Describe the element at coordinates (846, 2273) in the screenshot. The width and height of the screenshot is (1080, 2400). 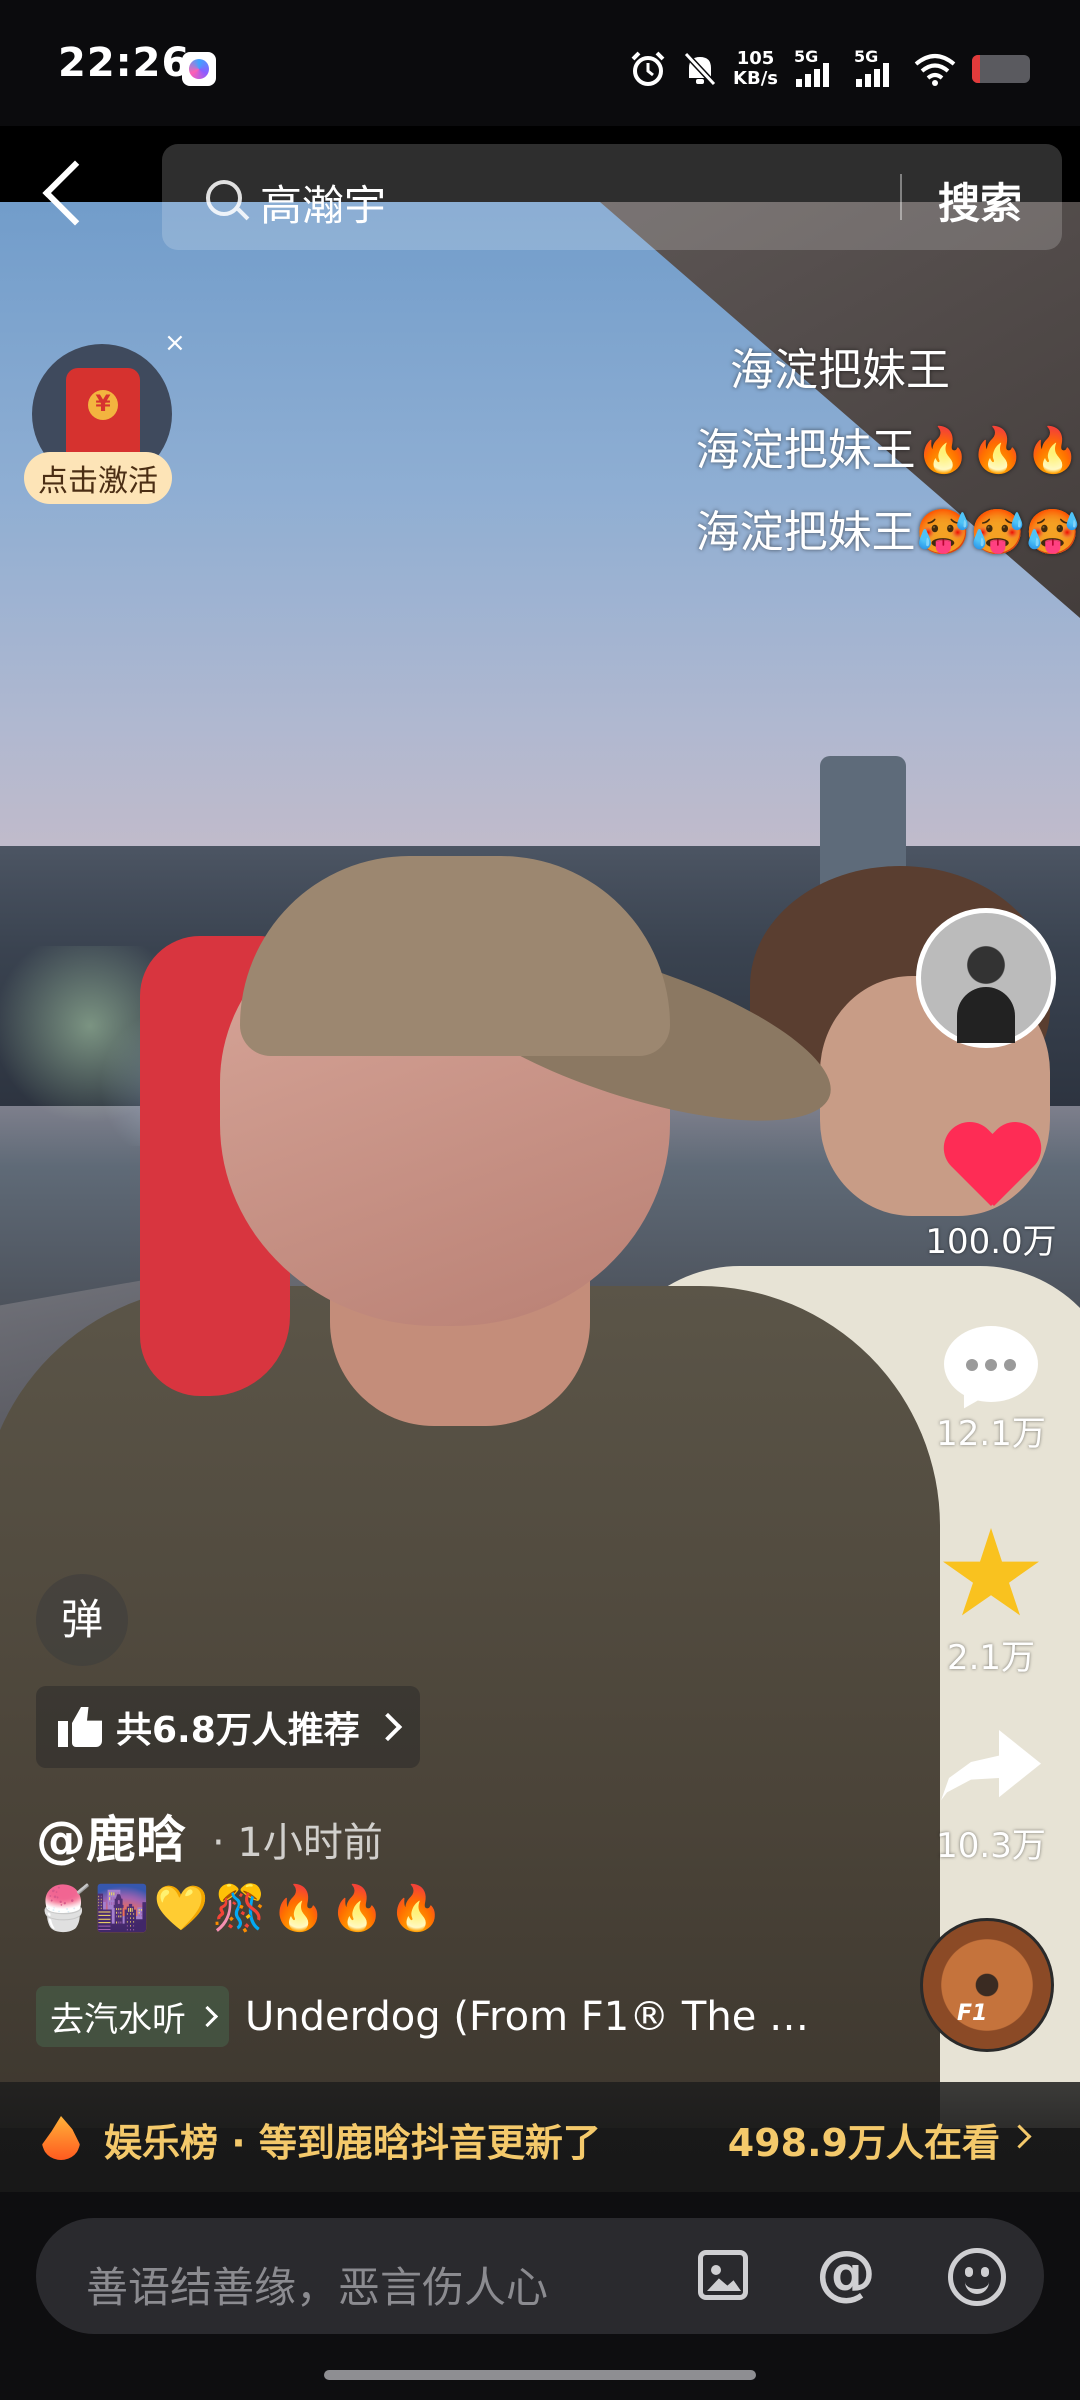
I see `mention-icon: @` at that location.